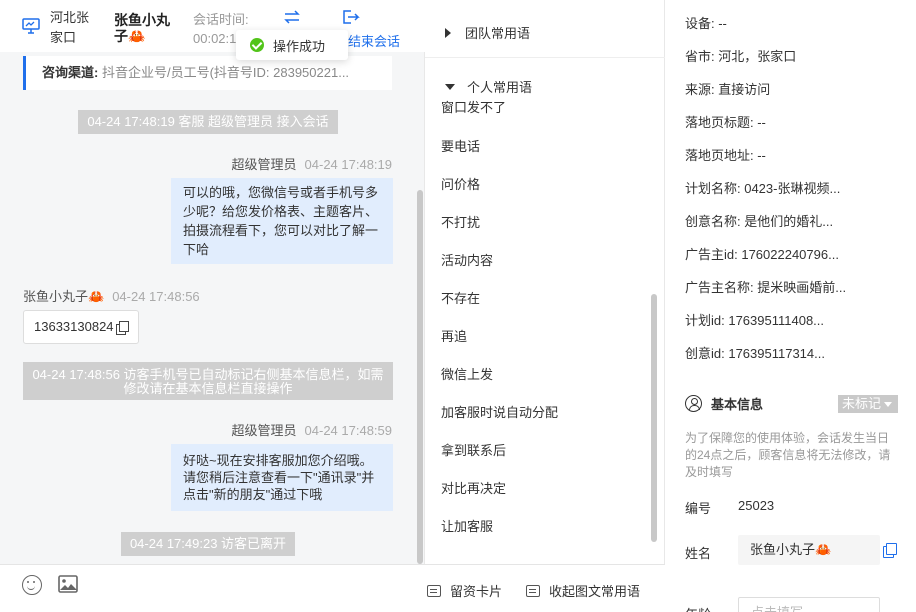 The image size is (916, 612). I want to click on visitor-name: 张鱼小丸子🦀, so click(142, 28).